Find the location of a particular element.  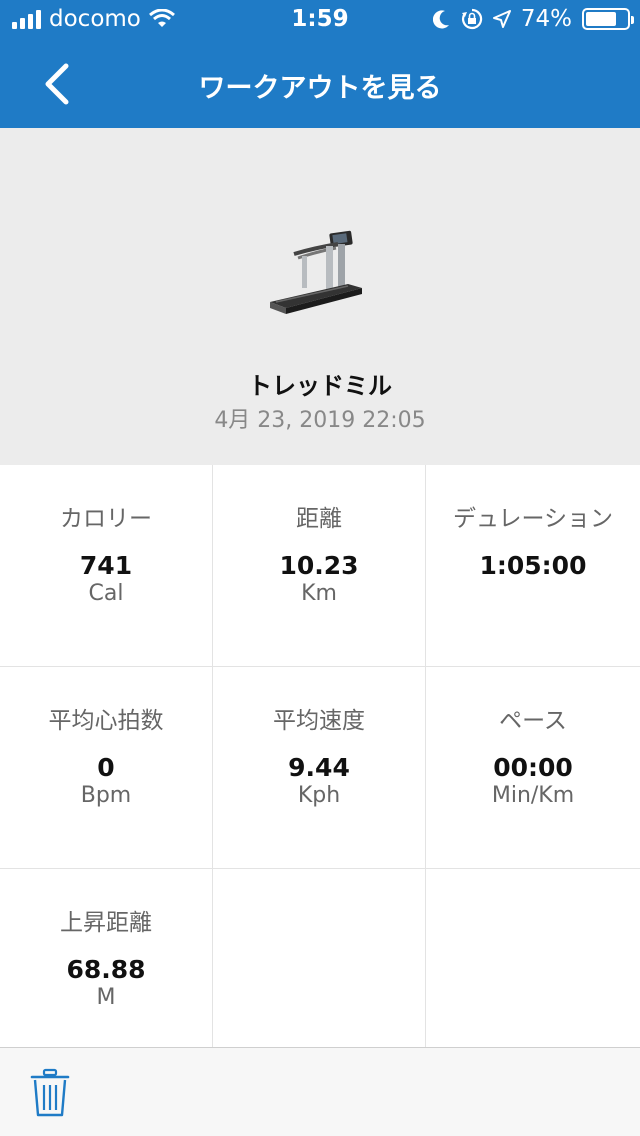

status-bar: docomo 1:59 74% is located at coordinates (320, 20).